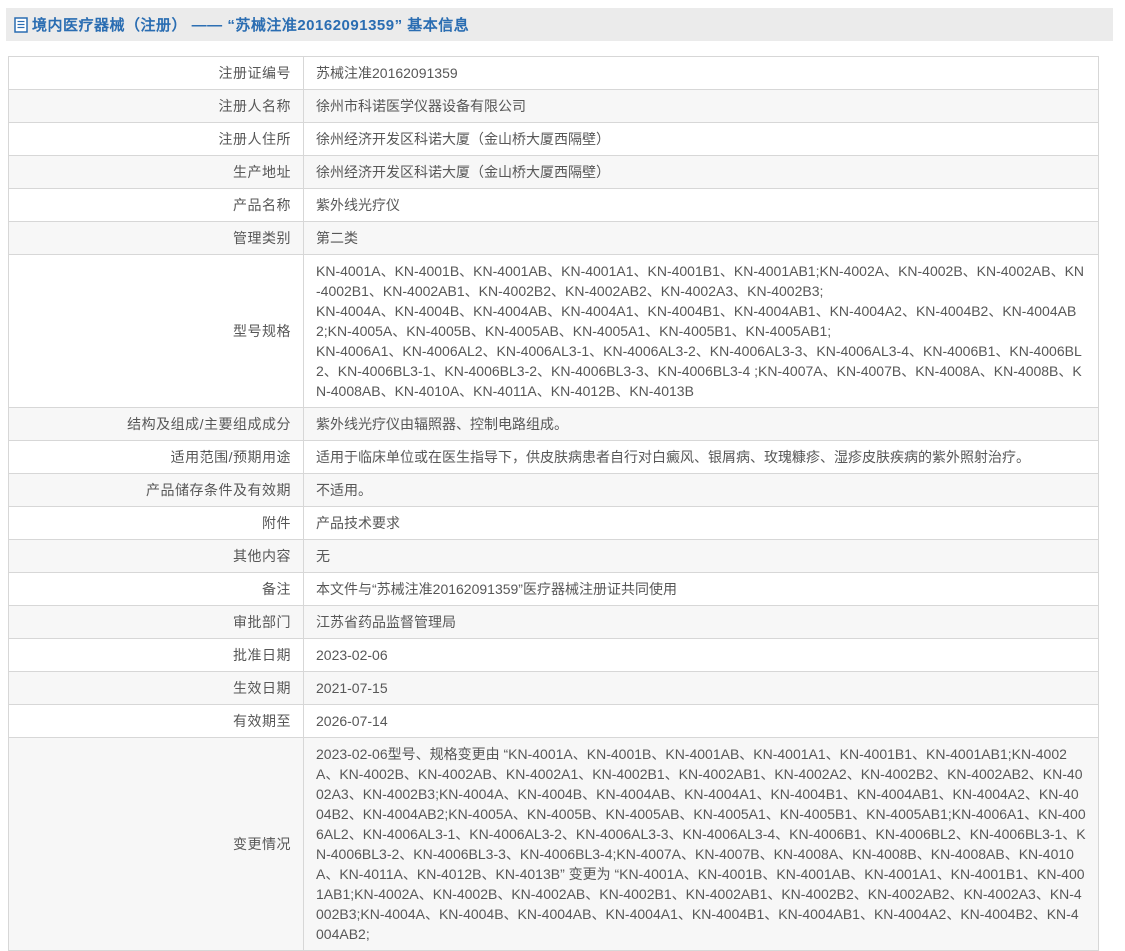 This screenshot has height=951, width=1125. I want to click on table-row: 注册人住所 徐州经济开发区科诺大厦（金山桥大厦西隔壁）, so click(553, 139).